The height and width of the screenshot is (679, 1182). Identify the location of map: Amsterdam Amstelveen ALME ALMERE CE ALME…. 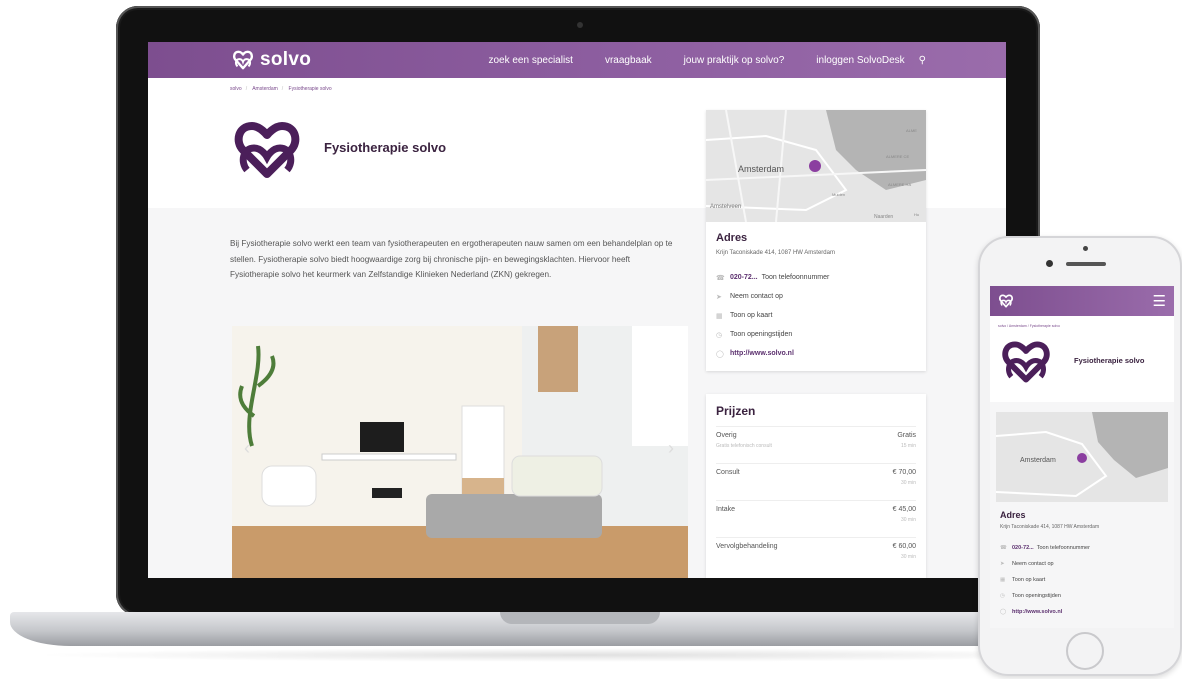
(816, 166).